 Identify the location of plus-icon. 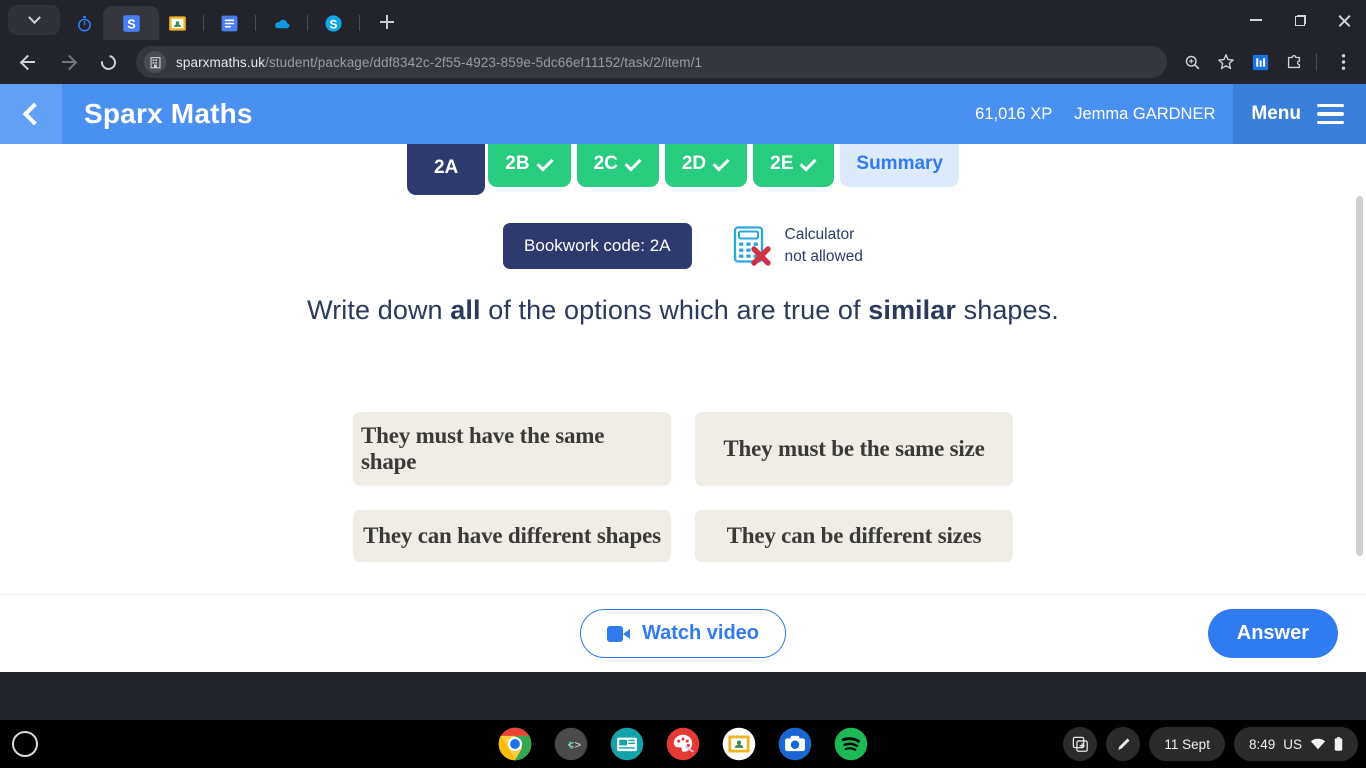
(387, 22).